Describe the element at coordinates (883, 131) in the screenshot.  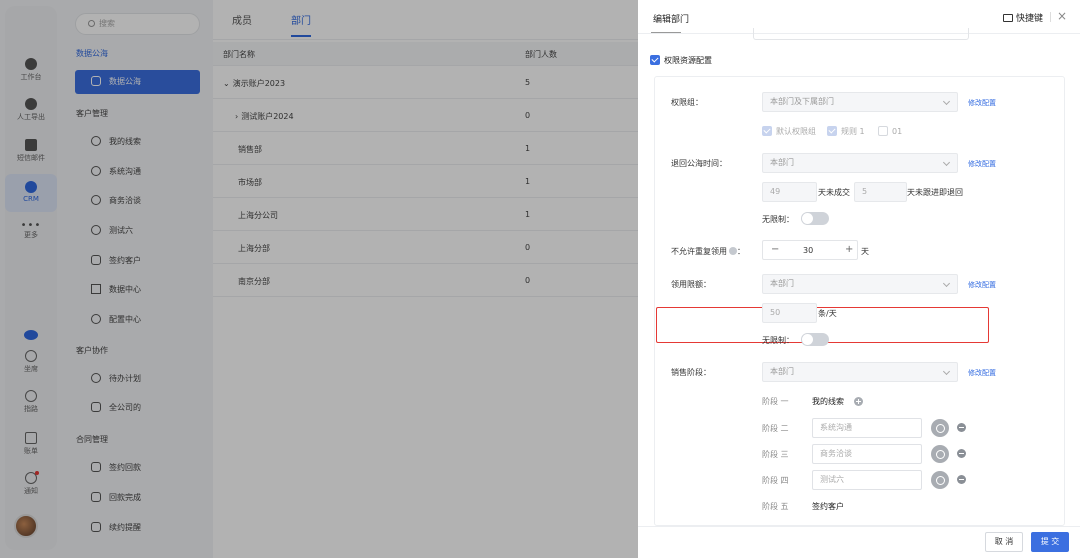
I see `checkbox-unchecked-icon` at that location.